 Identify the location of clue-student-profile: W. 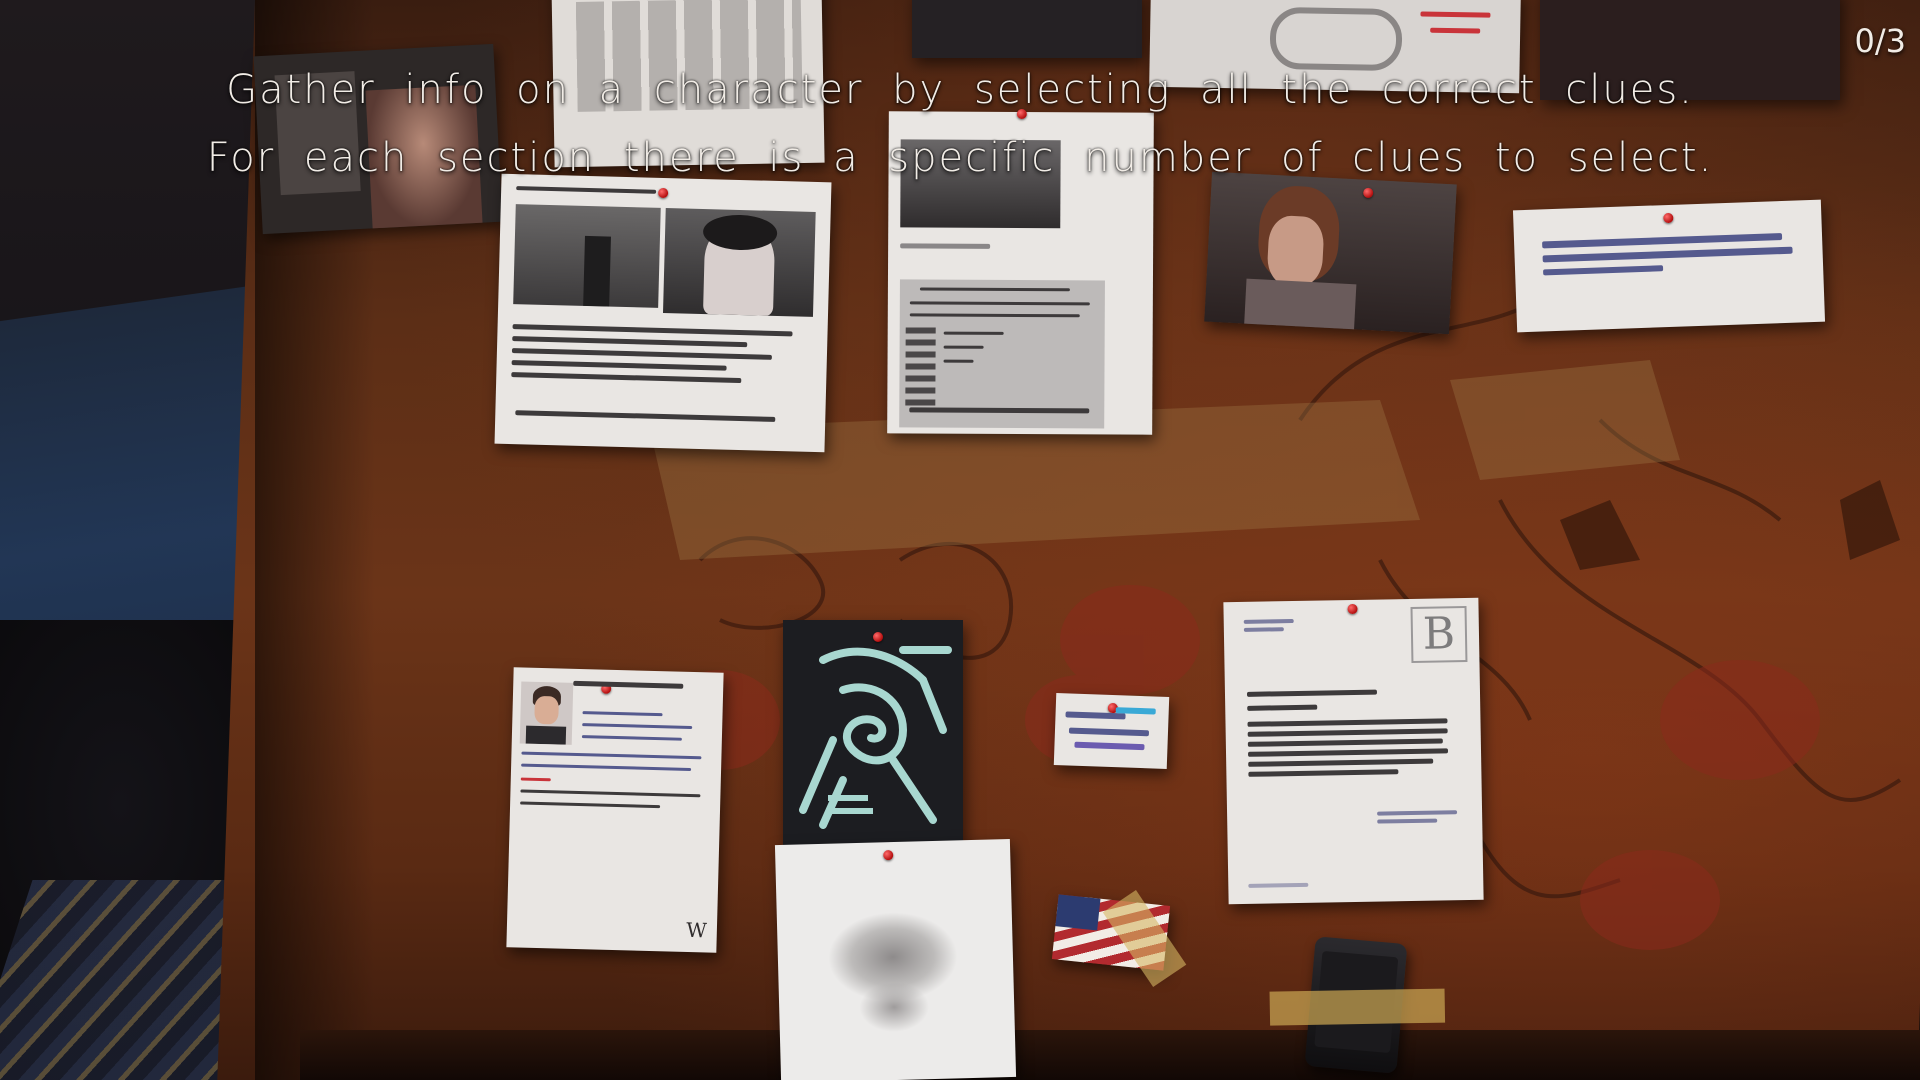
(615, 810).